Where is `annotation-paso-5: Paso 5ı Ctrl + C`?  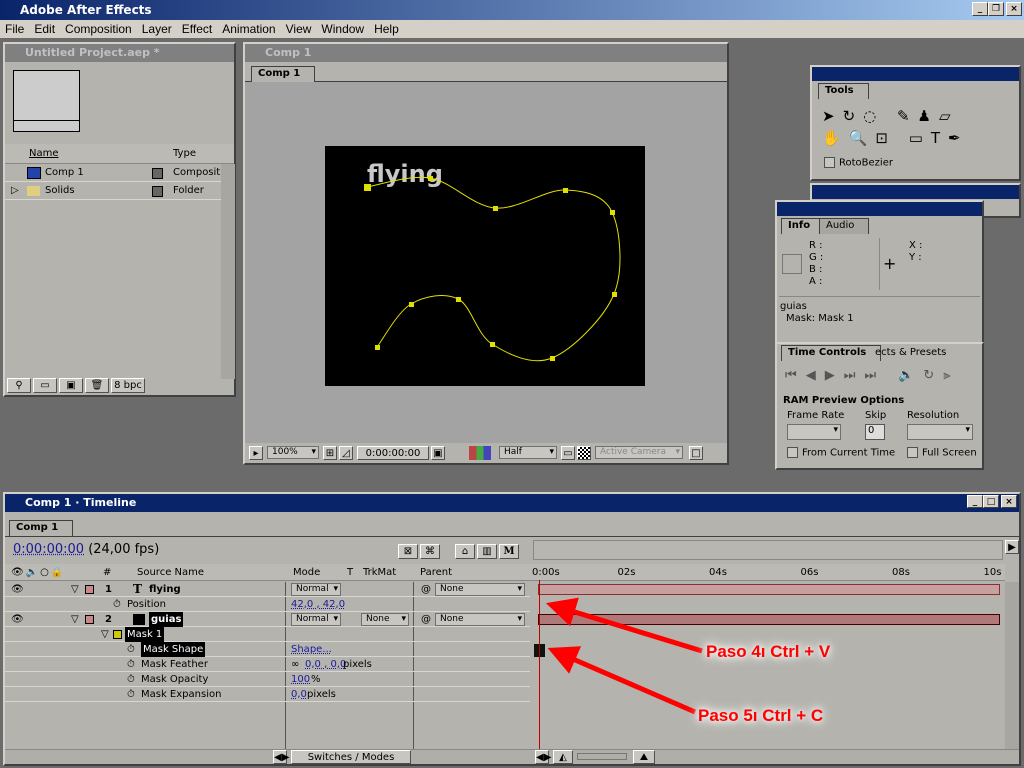
annotation-paso-5: Paso 5ı Ctrl + C is located at coordinates (761, 715).